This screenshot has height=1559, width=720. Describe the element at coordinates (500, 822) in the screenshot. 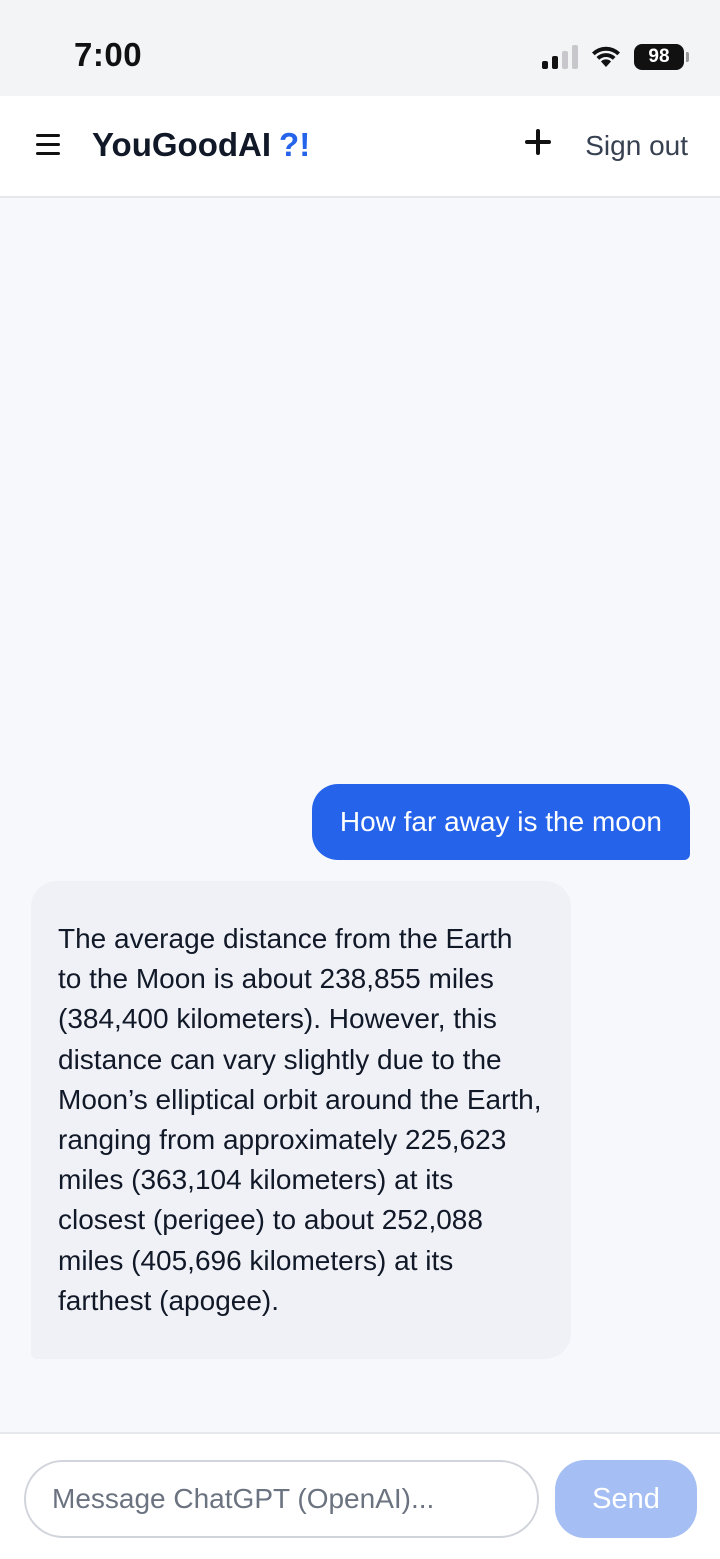

I see `user-message: How far away is the moon` at that location.